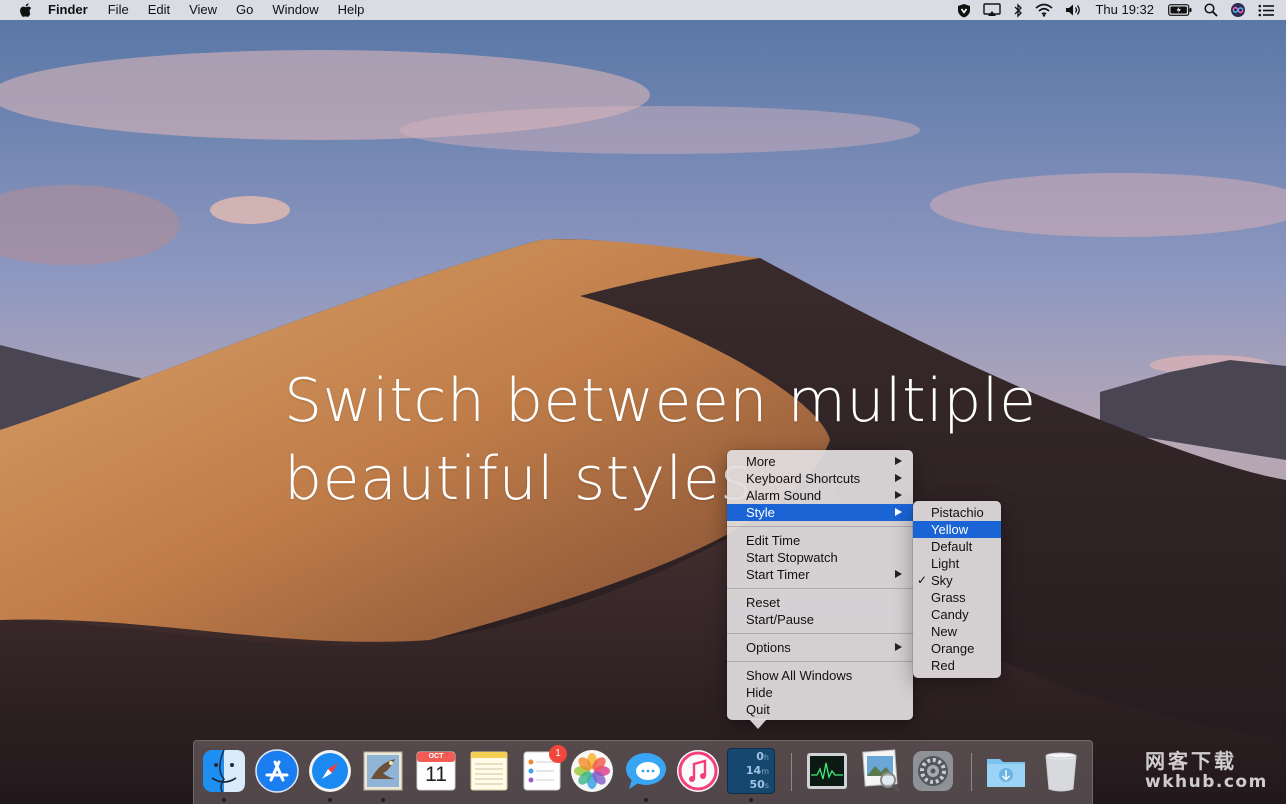 Image resolution: width=1286 pixels, height=804 pixels. Describe the element at coordinates (820, 574) in the screenshot. I see `menu-item-start-timer: Start Timer` at that location.